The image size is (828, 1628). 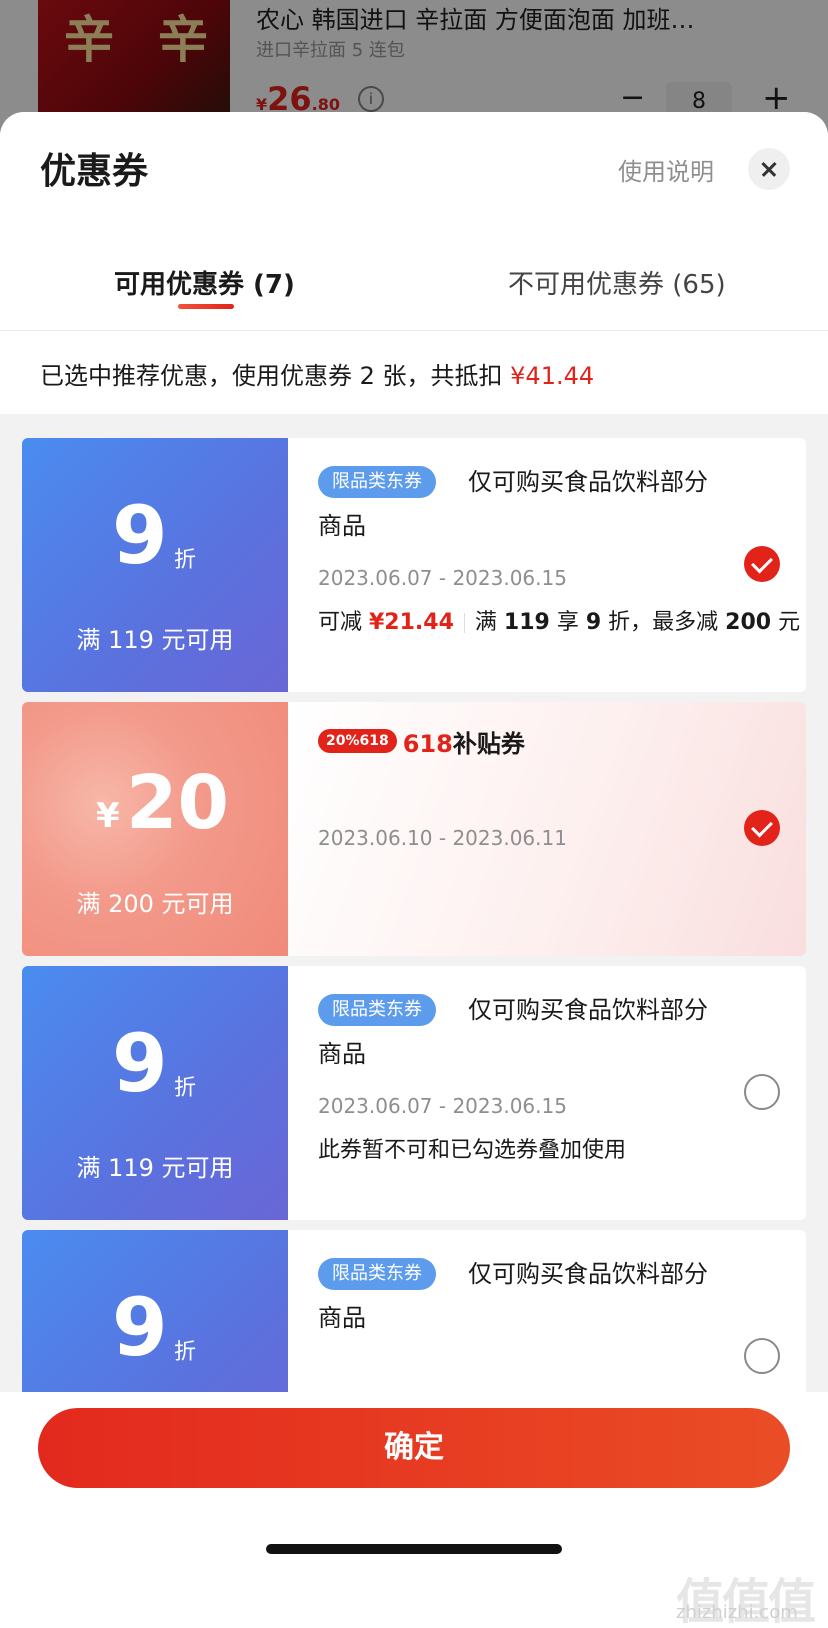 I want to click on confirm-button: 确定, so click(x=414, y=1448).